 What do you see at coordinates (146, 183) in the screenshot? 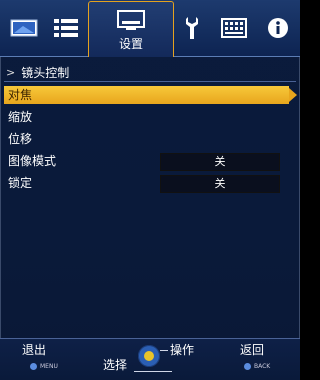
I see `menu-item-lock: 锁定 关` at bounding box center [146, 183].